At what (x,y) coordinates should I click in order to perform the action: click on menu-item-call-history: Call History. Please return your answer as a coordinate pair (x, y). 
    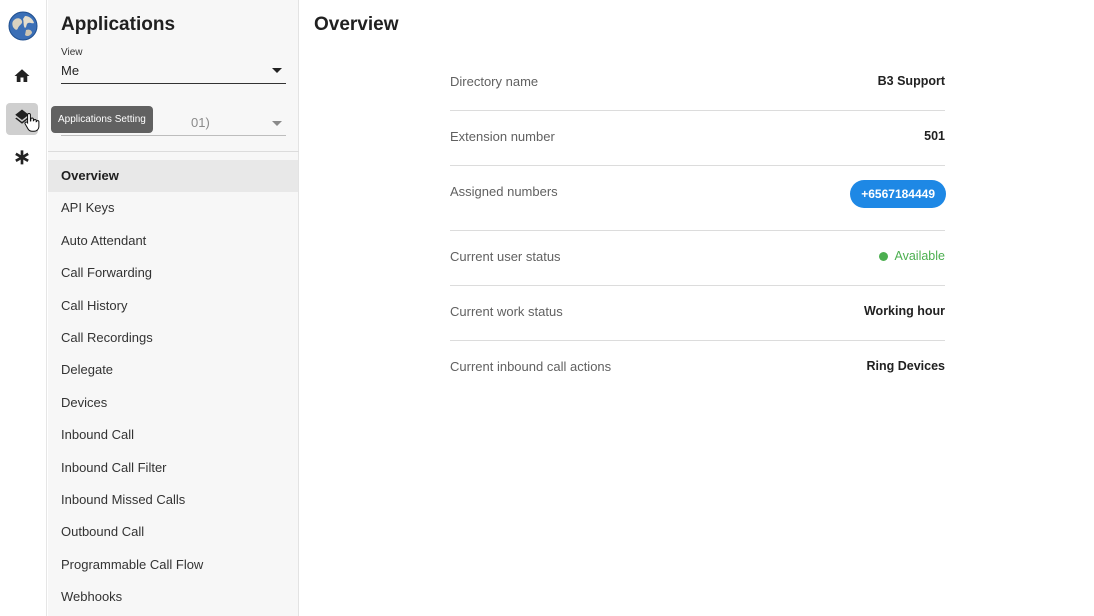
    Looking at the image, I should click on (173, 306).